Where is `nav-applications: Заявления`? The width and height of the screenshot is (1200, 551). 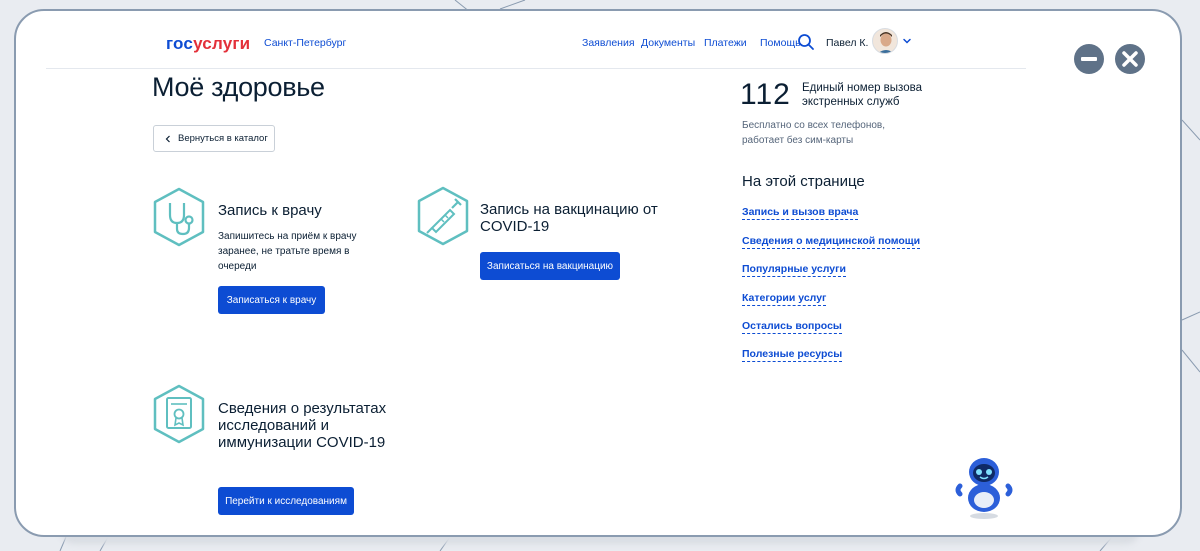 nav-applications: Заявления is located at coordinates (608, 43).